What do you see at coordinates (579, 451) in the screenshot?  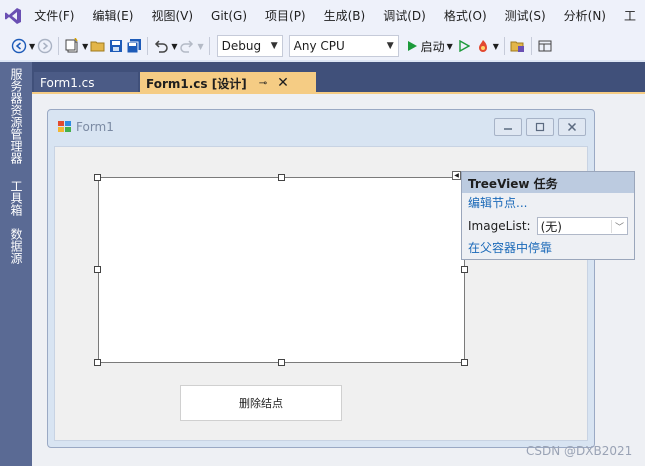 I see `watermark: CSDN @DXB2021` at bounding box center [579, 451].